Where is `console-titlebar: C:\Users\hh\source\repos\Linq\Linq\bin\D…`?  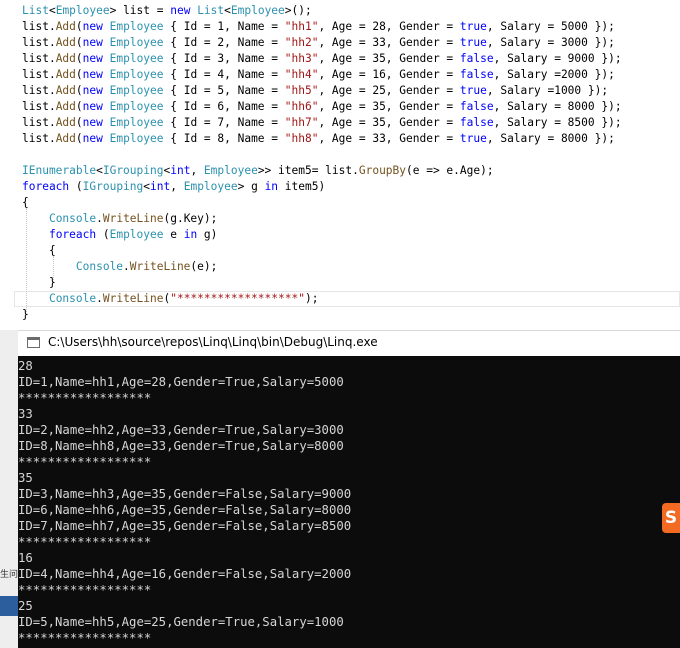 console-titlebar: C:\Users\hh\source\repos\Linq\Linq\bin\D… is located at coordinates (349, 343).